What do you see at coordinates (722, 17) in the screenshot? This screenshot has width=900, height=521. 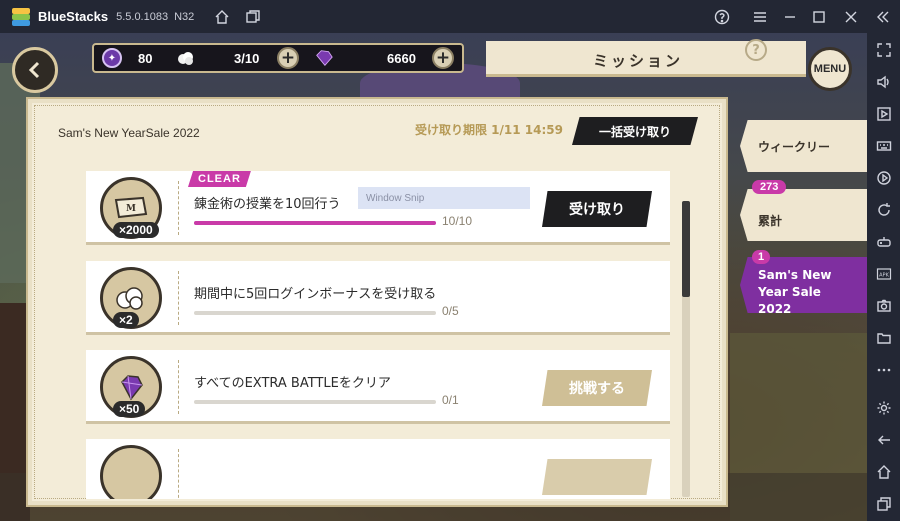 I see `help-icon` at bounding box center [722, 17].